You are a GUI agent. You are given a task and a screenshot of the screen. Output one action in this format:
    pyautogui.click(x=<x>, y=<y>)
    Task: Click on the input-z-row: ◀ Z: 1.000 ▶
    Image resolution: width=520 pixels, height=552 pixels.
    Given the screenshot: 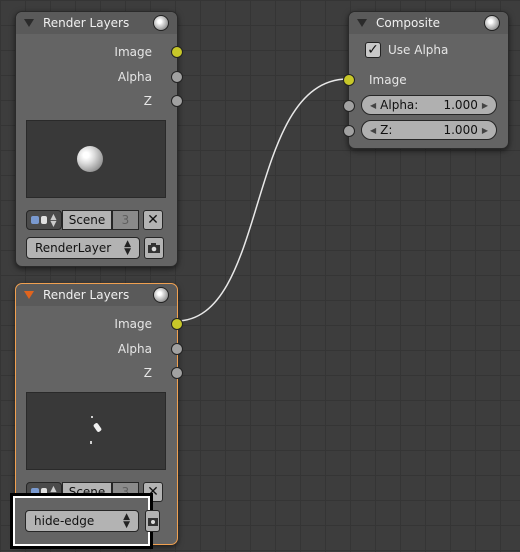 What is the action you would take?
    pyautogui.click(x=425, y=130)
    